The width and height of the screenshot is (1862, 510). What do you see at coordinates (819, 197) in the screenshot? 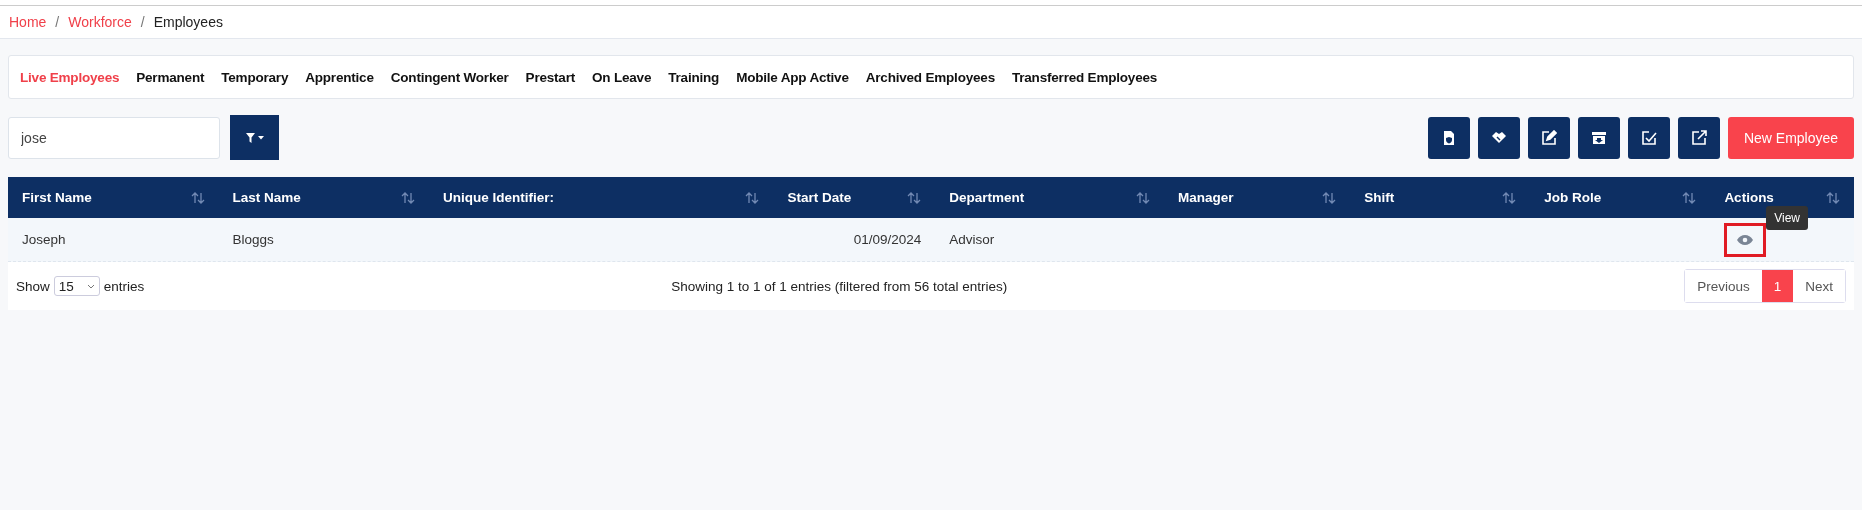
I see `column-header: Start Date` at bounding box center [819, 197].